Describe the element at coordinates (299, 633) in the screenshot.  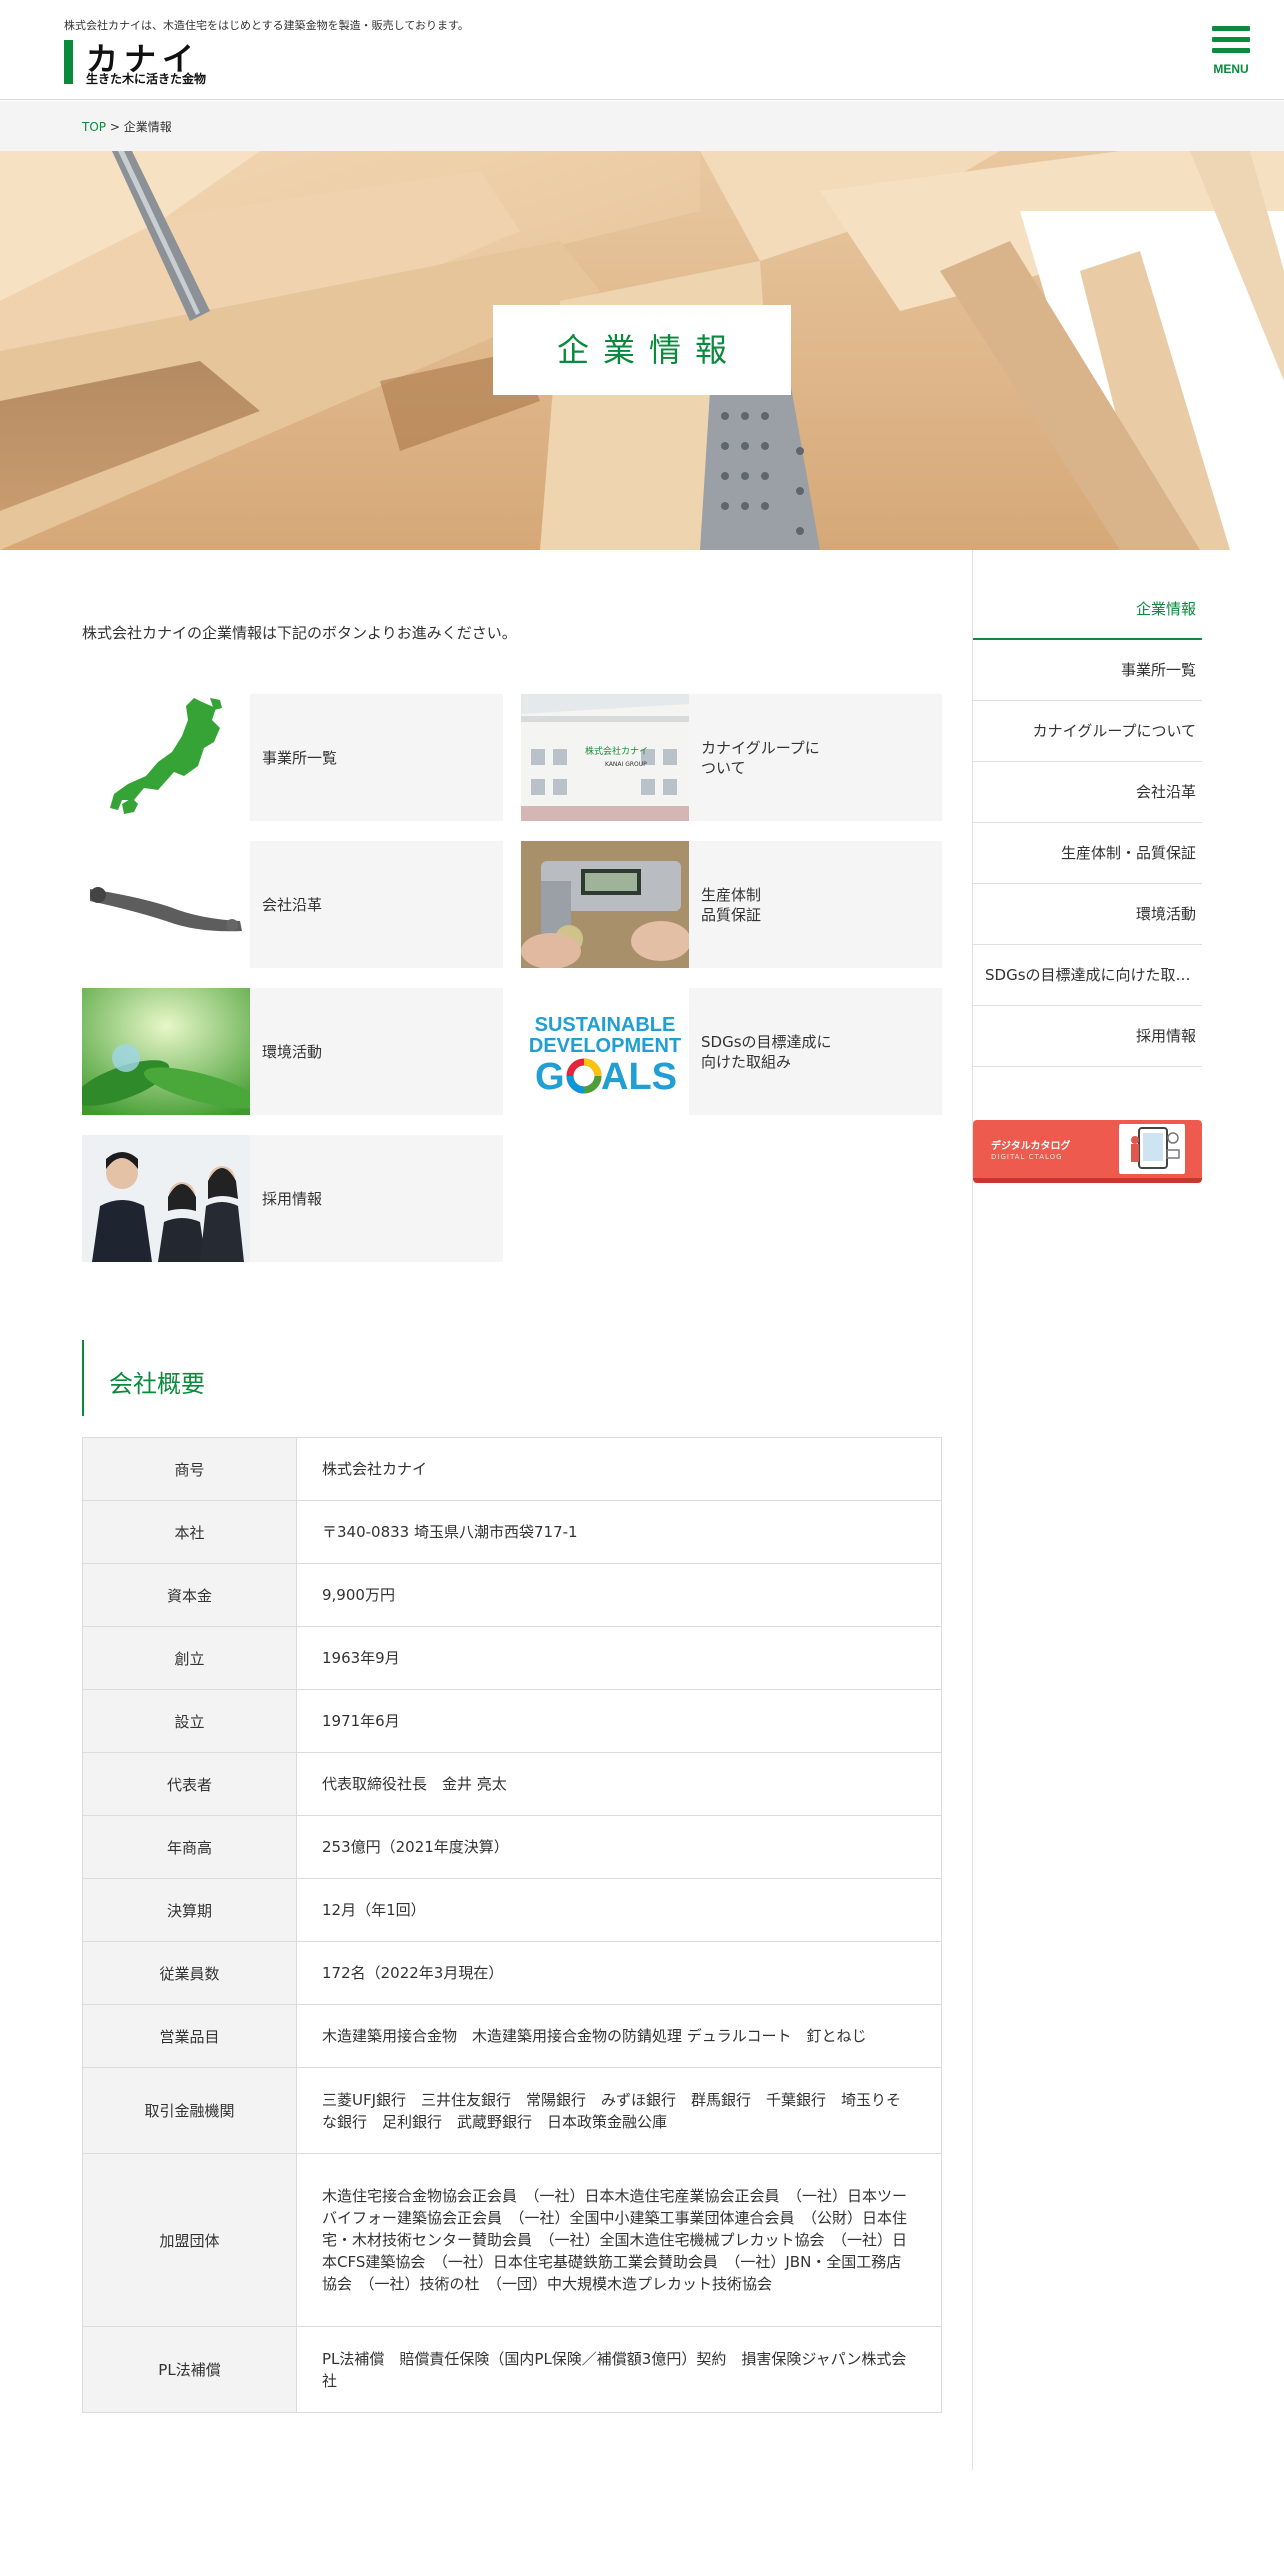
I see `intro-text: 株式会社カナイの企業情報は下記のボタンよりお進みください。` at that location.